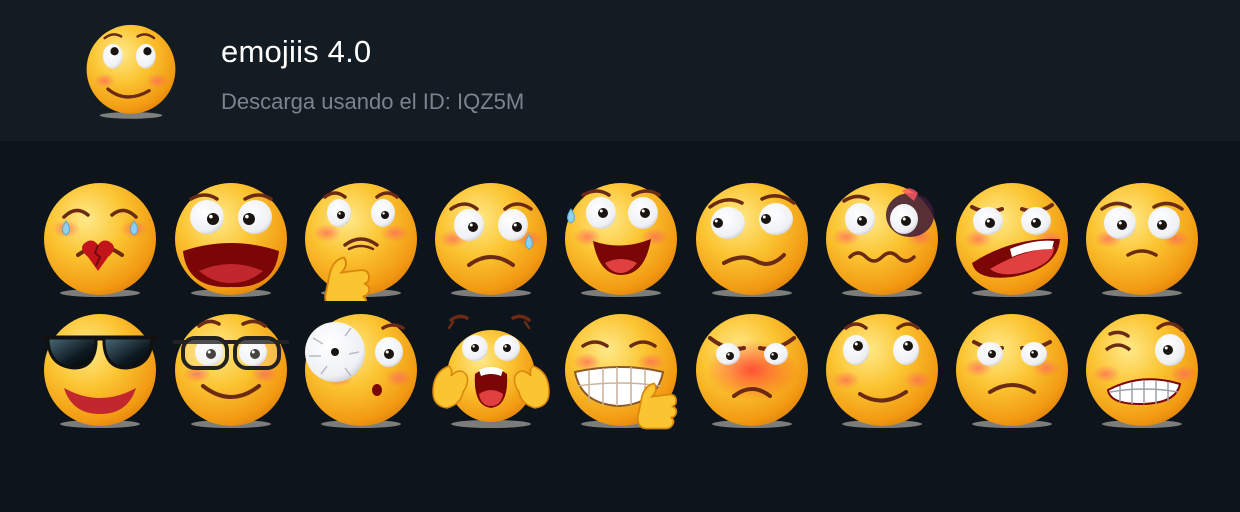 This screenshot has width=1240, height=512. I want to click on worried-pleading-emoji, so click(1142, 239).